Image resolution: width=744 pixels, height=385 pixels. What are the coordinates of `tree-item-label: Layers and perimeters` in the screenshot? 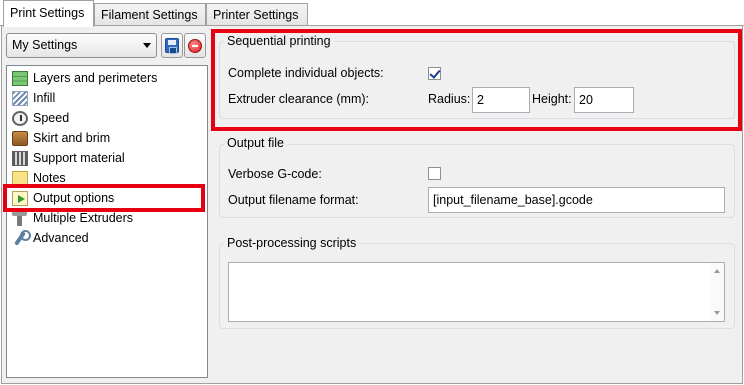 It's located at (95, 78).